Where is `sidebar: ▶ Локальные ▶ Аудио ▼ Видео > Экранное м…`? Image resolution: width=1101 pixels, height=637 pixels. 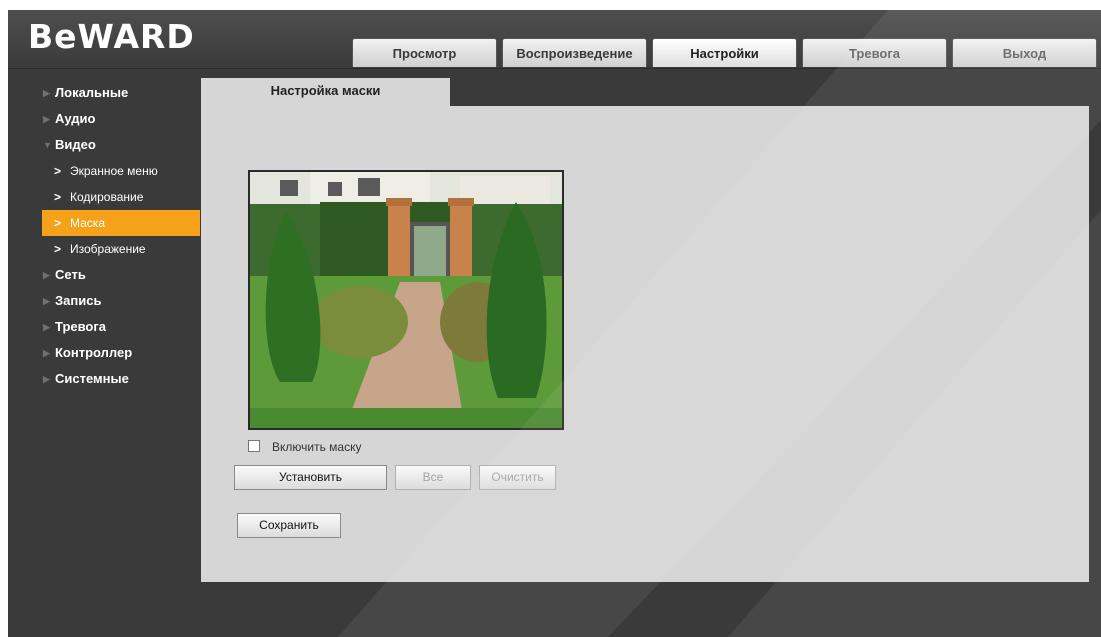 sidebar: ▶ Локальные ▶ Аудио ▼ Видео > Экранное м… is located at coordinates (104, 236).